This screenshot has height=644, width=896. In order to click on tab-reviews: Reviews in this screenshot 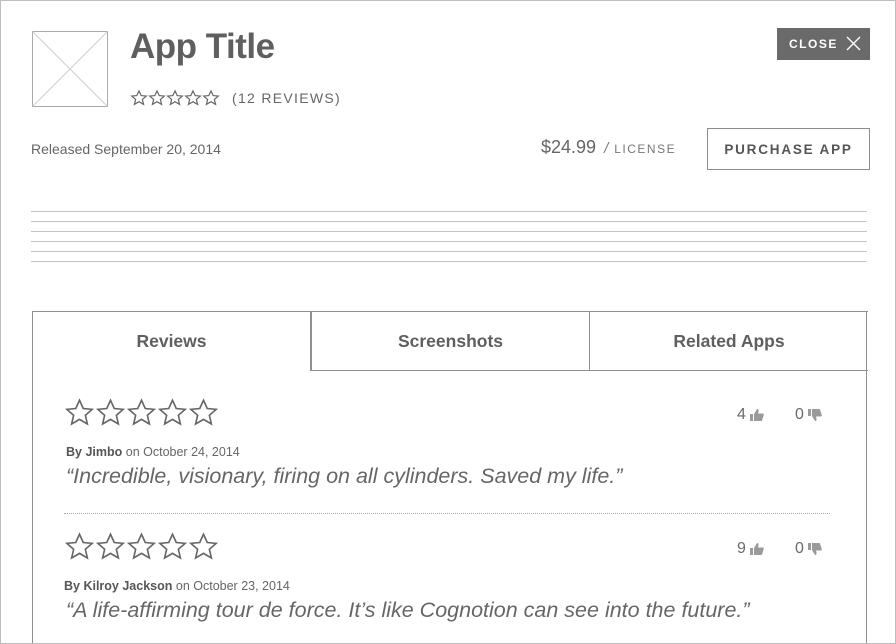, I will do `click(171, 341)`.